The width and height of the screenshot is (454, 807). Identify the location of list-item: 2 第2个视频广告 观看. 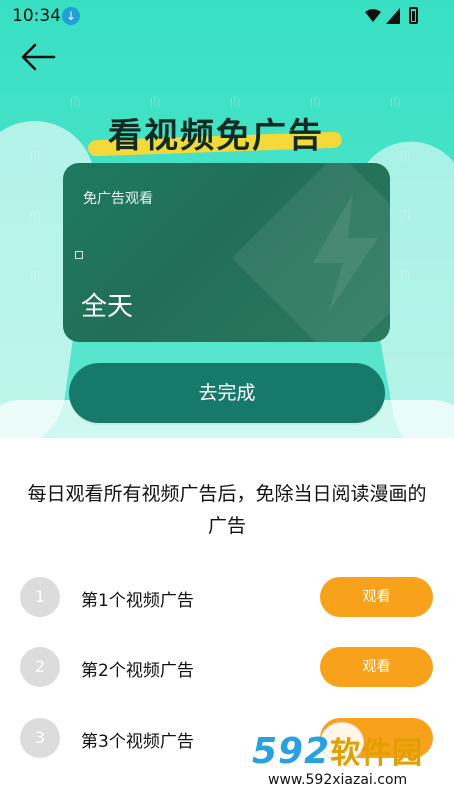
(227, 668).